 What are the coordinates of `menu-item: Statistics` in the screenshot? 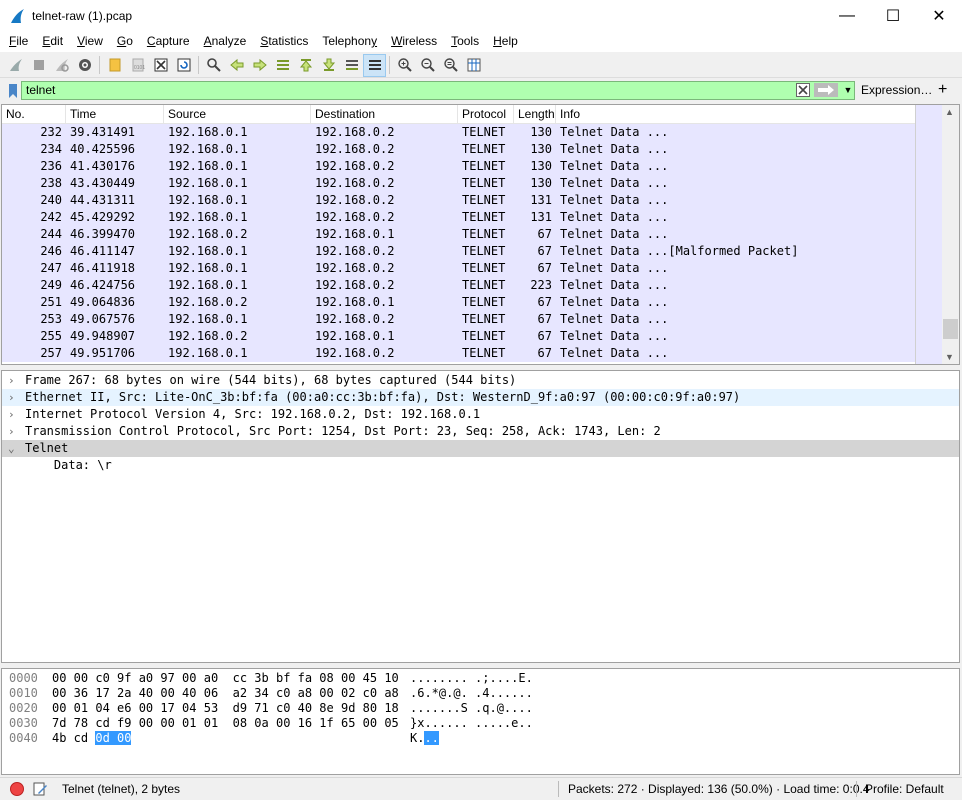 It's located at (284, 41).